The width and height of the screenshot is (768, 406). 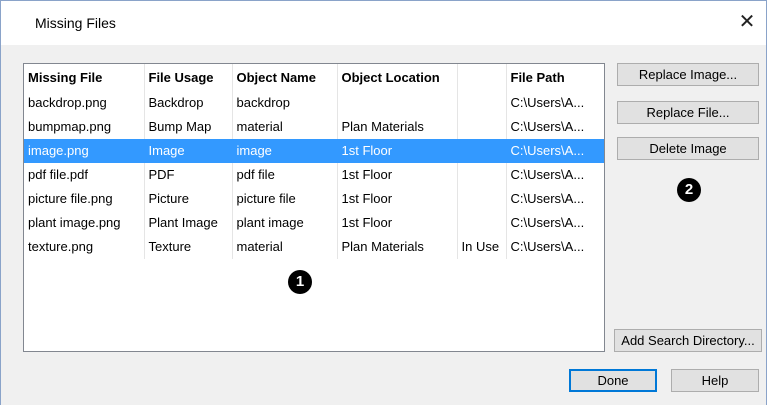 I want to click on cell-file-usage: Image, so click(x=187, y=151).